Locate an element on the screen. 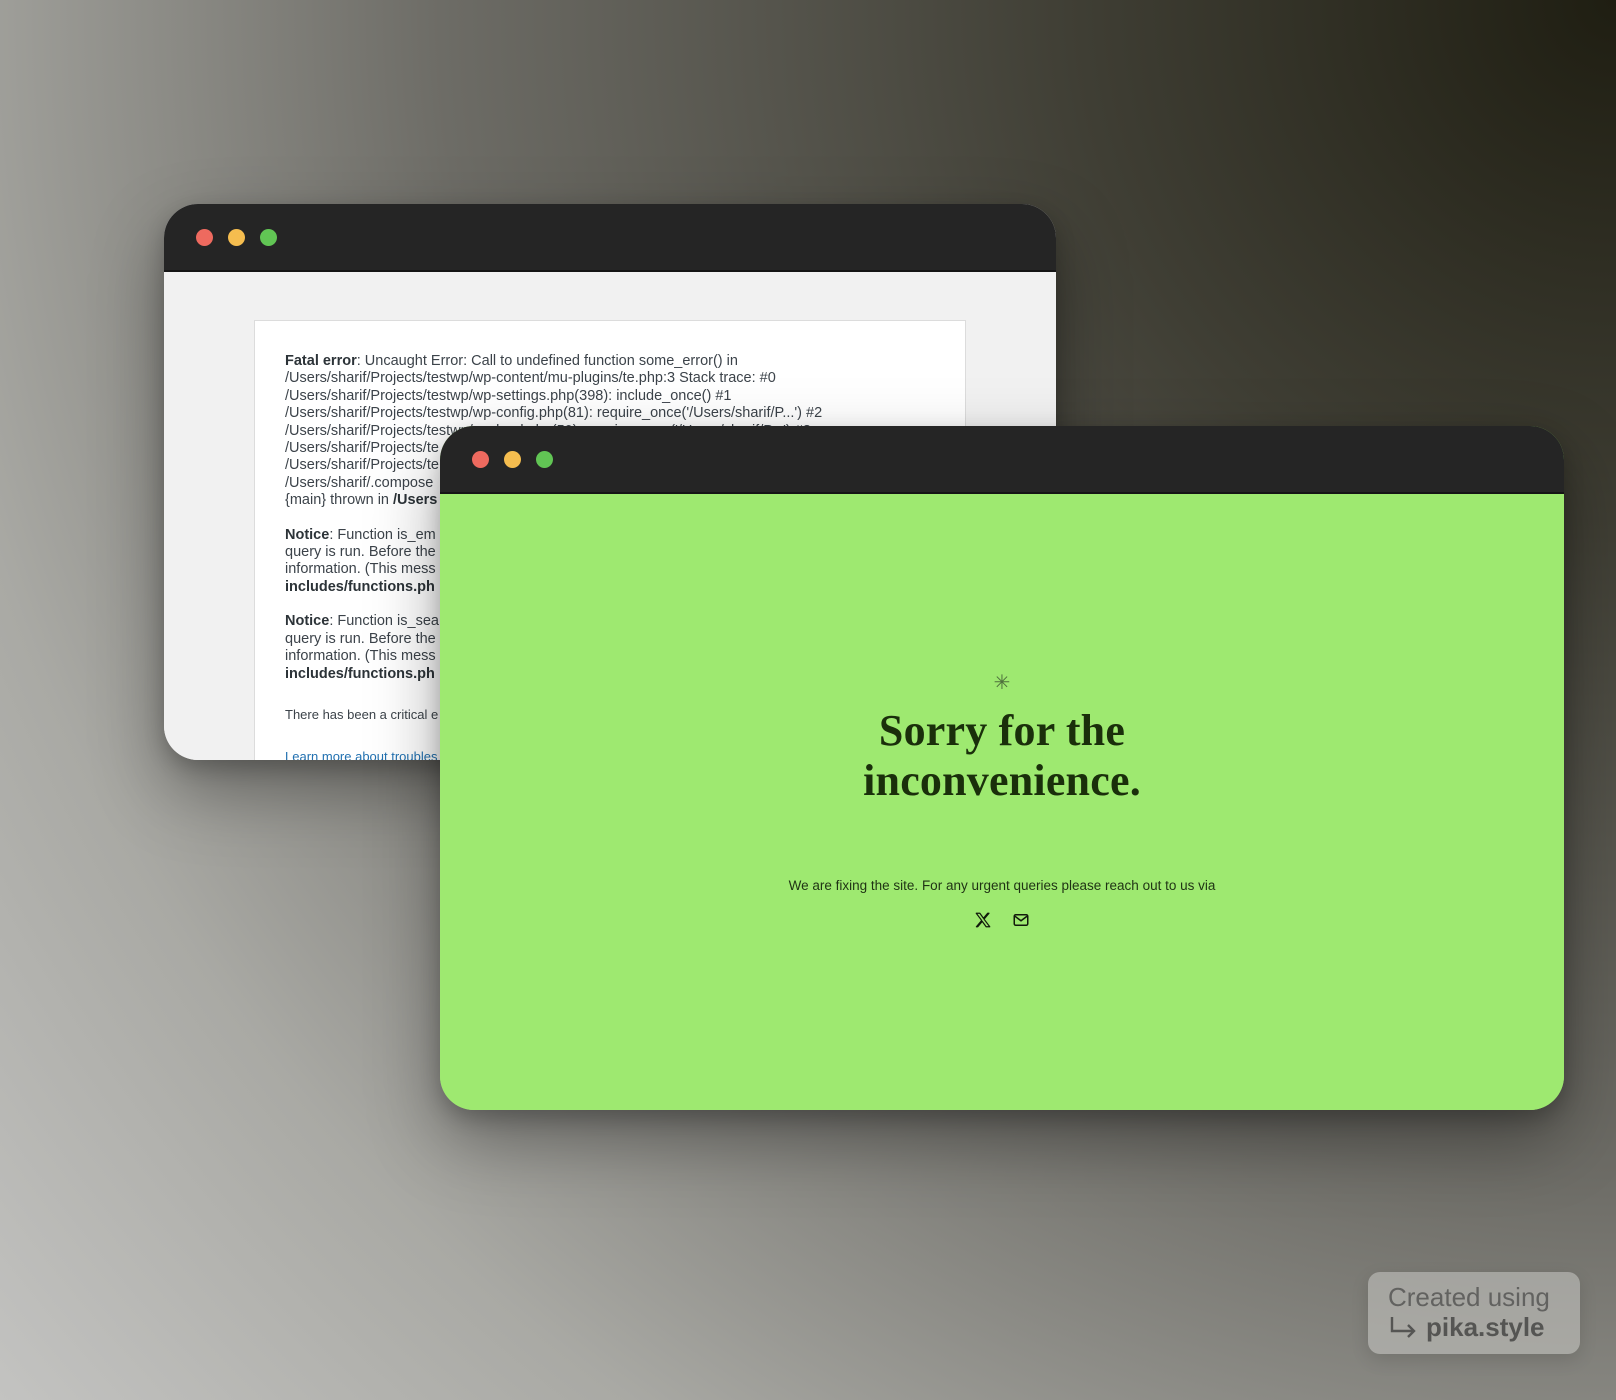 The image size is (1616, 1400). corner-arrow-icon is located at coordinates (1403, 1327).